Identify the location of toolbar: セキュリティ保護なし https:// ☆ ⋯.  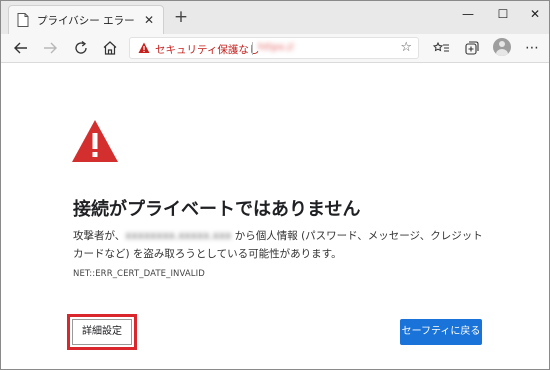
(275, 48).